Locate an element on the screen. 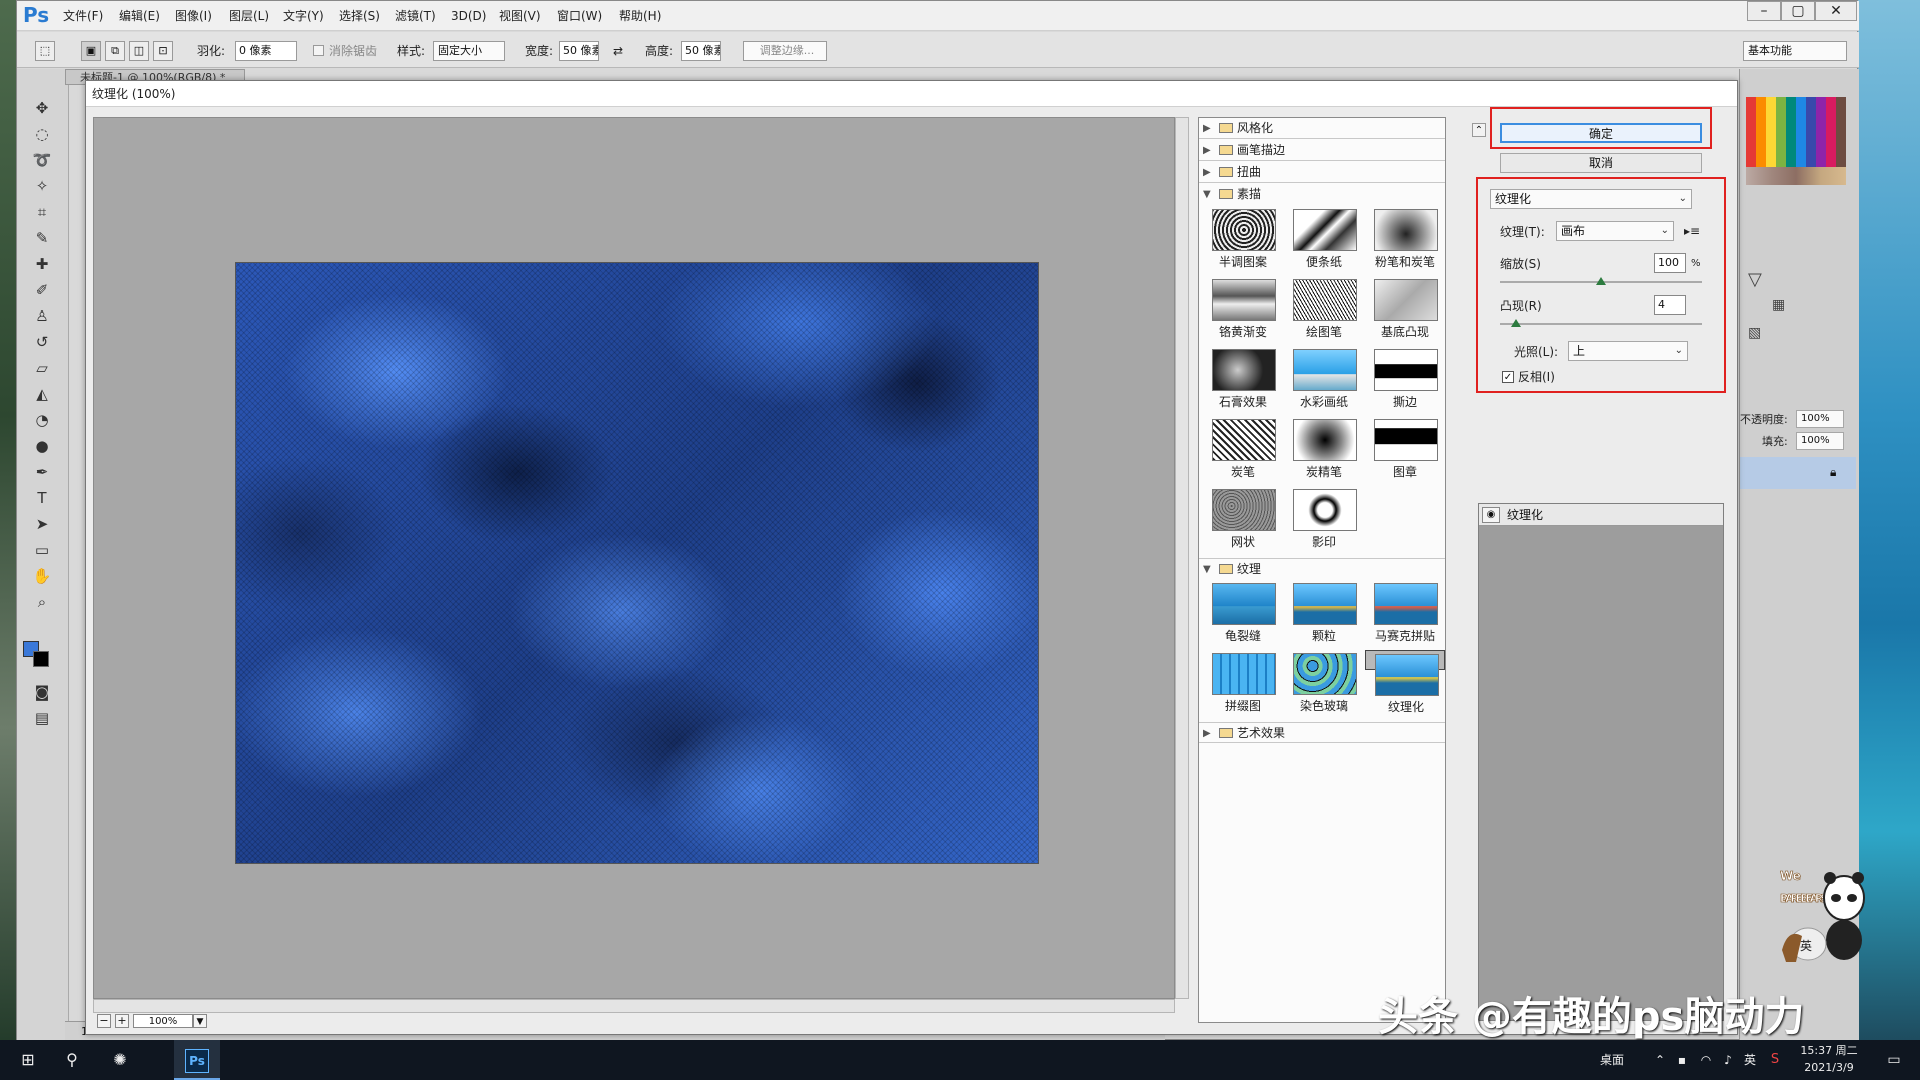 This screenshot has width=1920, height=1080. zoom-select: 100% is located at coordinates (163, 1021).